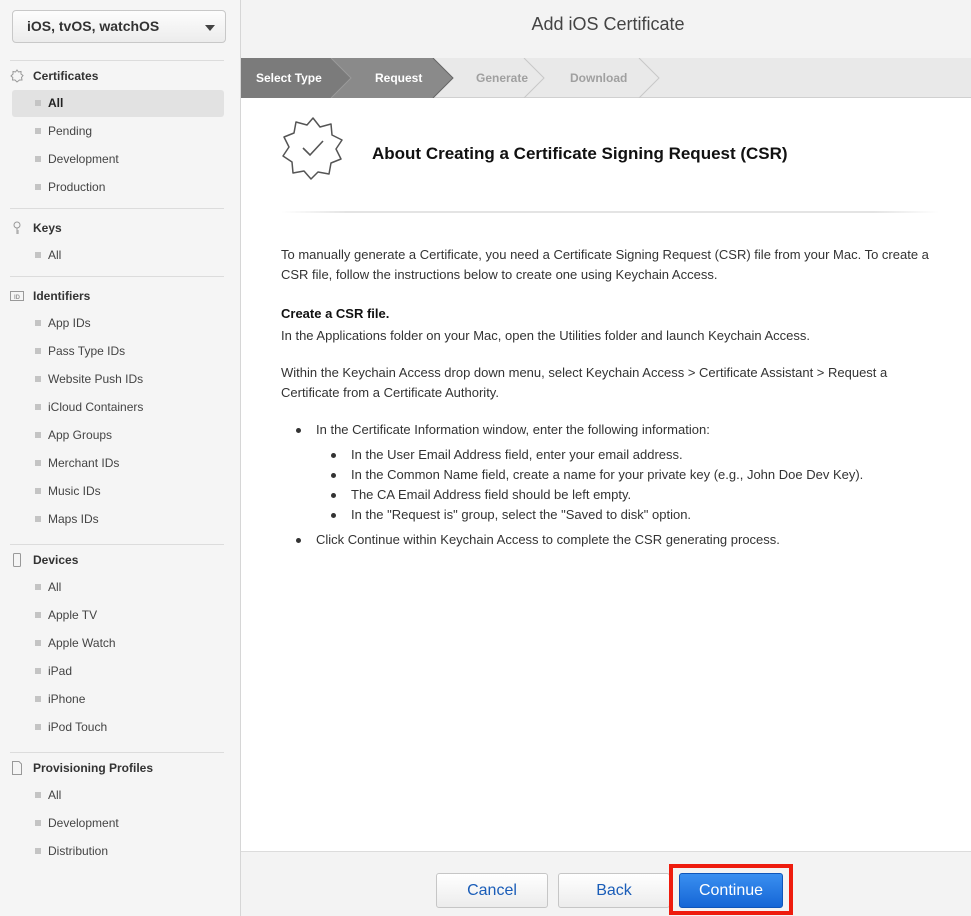 The height and width of the screenshot is (916, 971). What do you see at coordinates (118, 795) in the screenshot?
I see `sidebar-item-profiles-all: All` at bounding box center [118, 795].